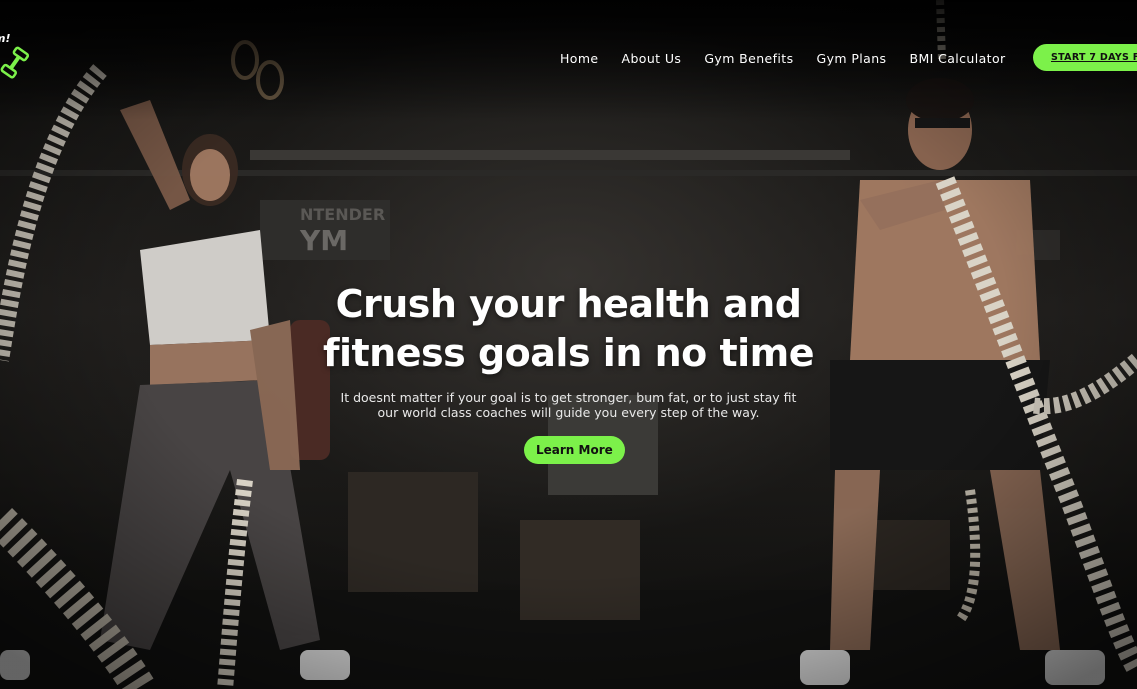 This screenshot has width=1137, height=689. What do you see at coordinates (5, 38) in the screenshot?
I see `logo-text: m!` at bounding box center [5, 38].